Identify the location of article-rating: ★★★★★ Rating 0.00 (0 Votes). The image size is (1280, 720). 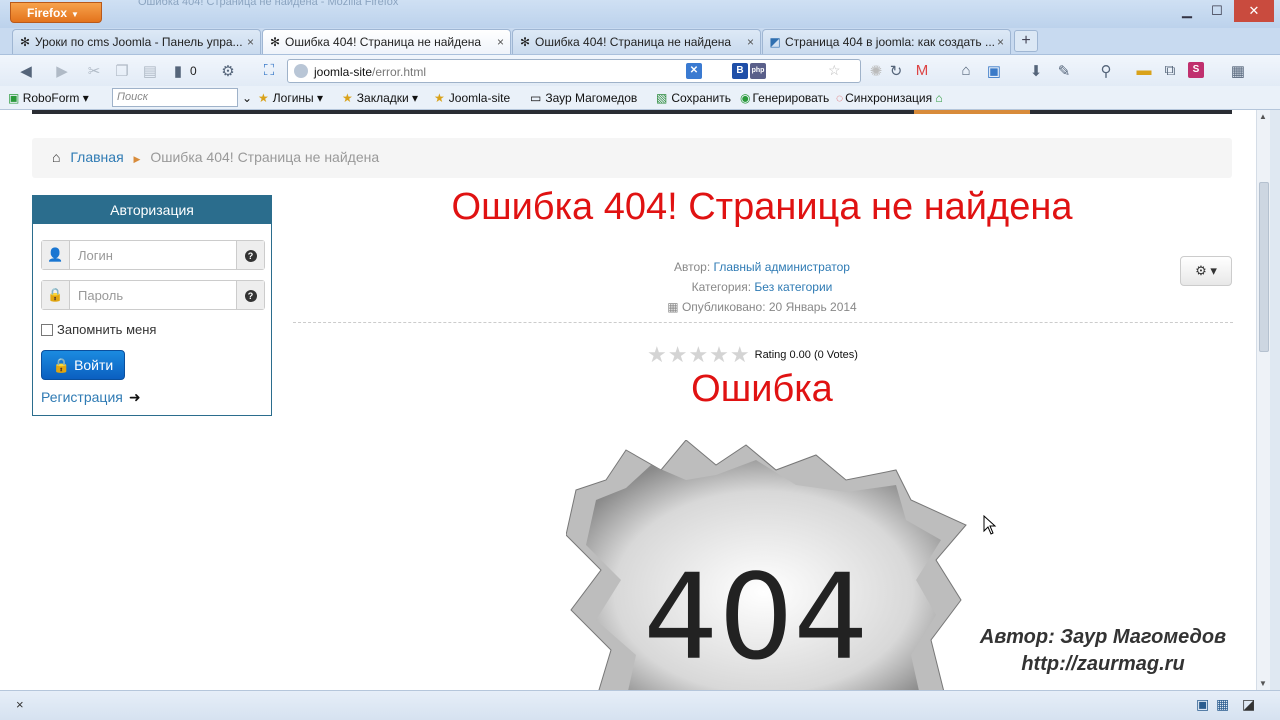
(752, 354).